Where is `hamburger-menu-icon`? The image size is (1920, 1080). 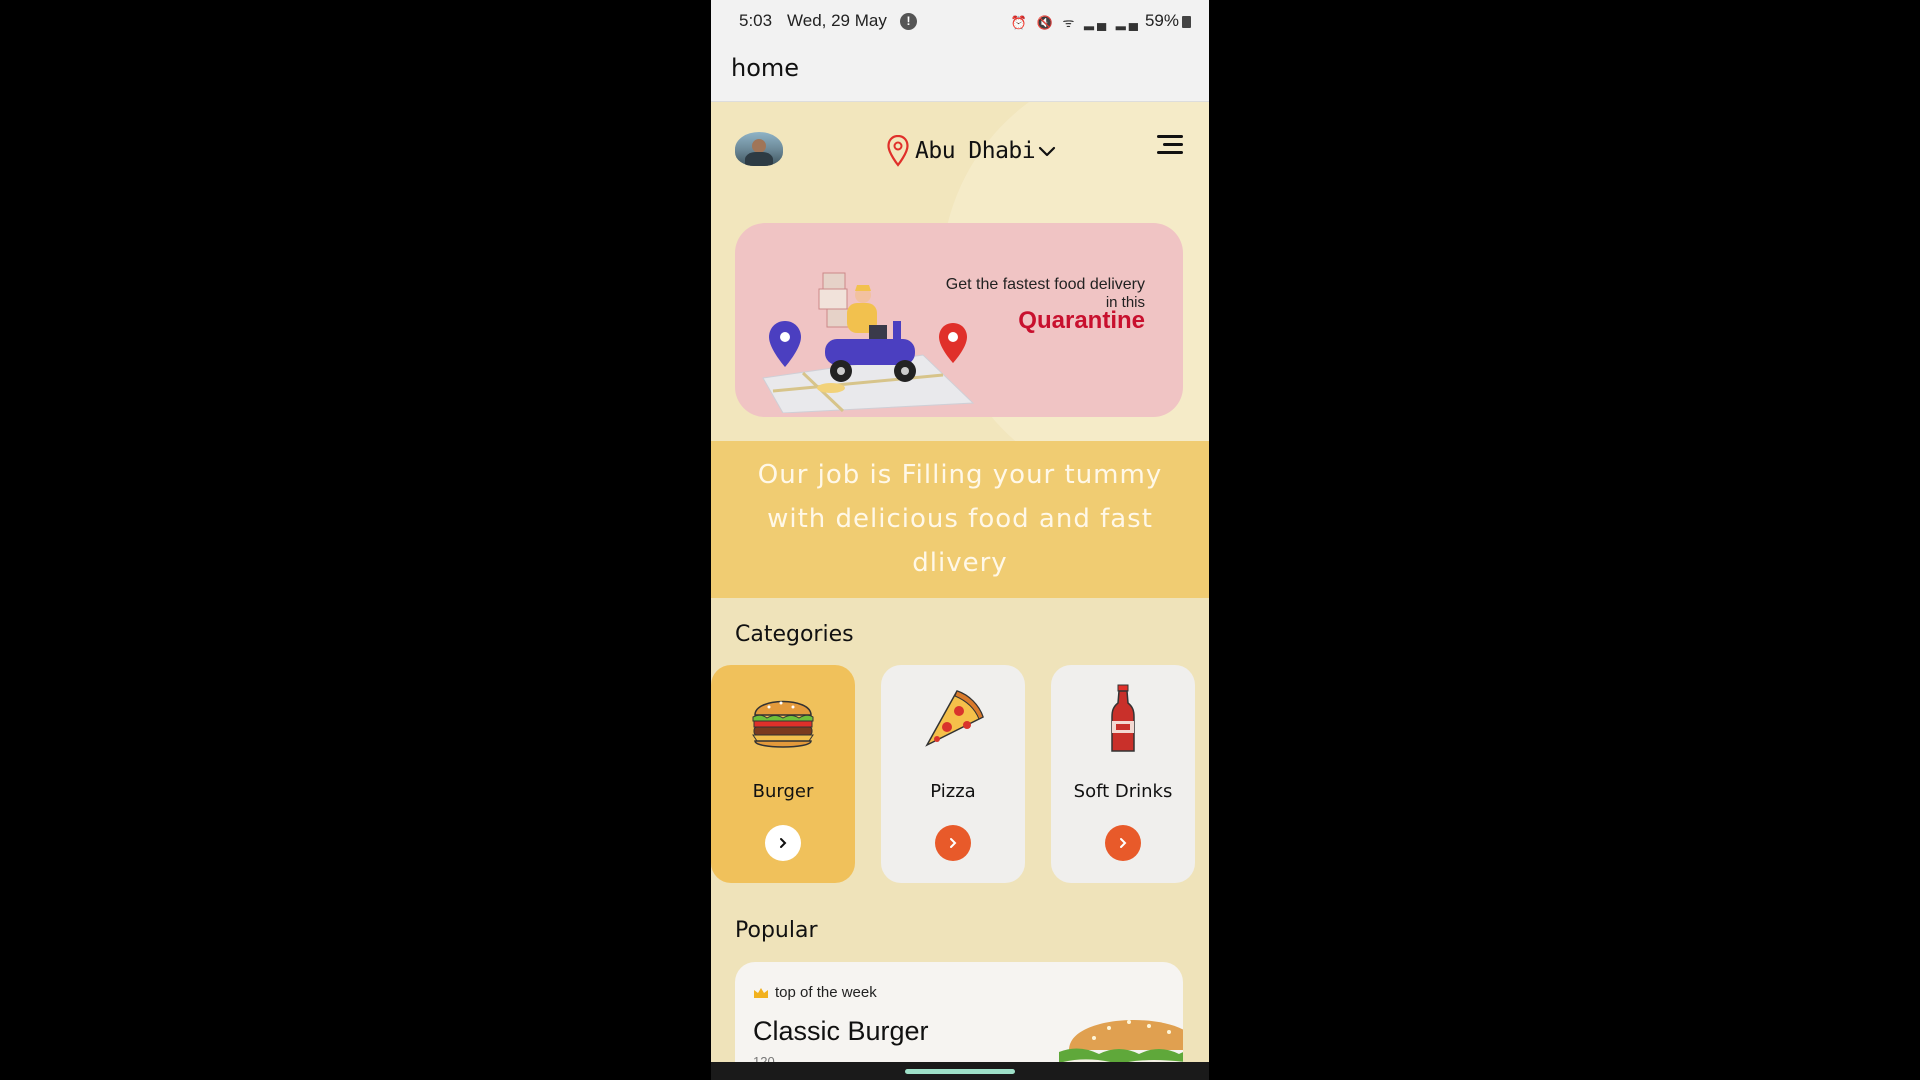 hamburger-menu-icon is located at coordinates (1169, 146).